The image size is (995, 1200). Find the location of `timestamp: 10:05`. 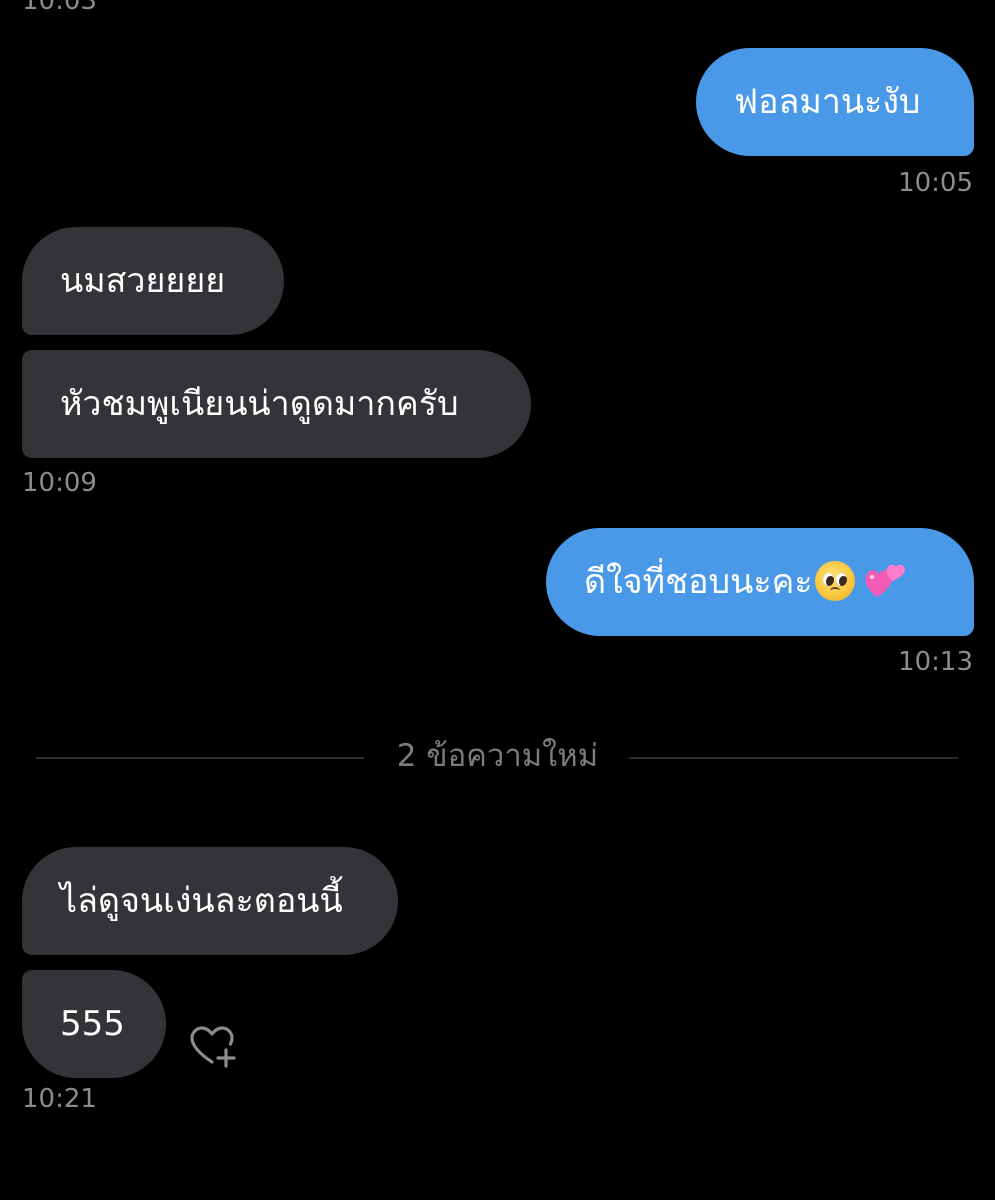

timestamp: 10:05 is located at coordinates (935, 183).